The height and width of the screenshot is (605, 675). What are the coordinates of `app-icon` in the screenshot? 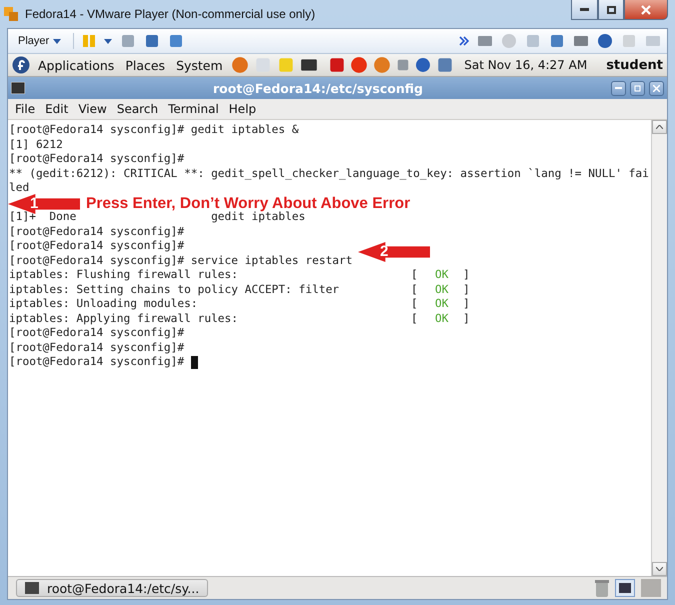 It's located at (11, 14).